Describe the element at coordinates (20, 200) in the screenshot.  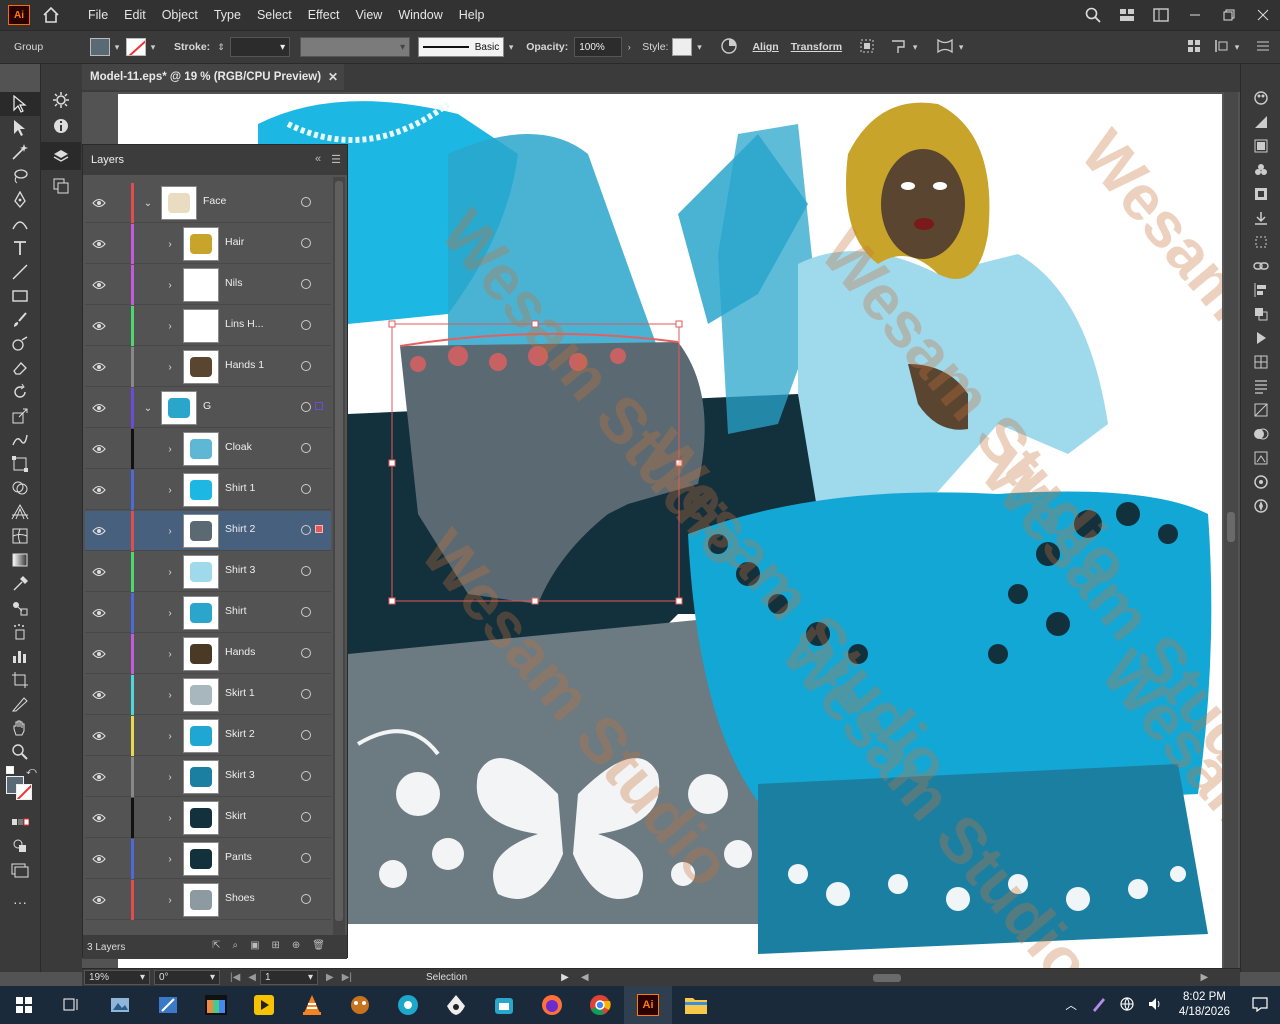
I see `pen-tool-icon` at that location.